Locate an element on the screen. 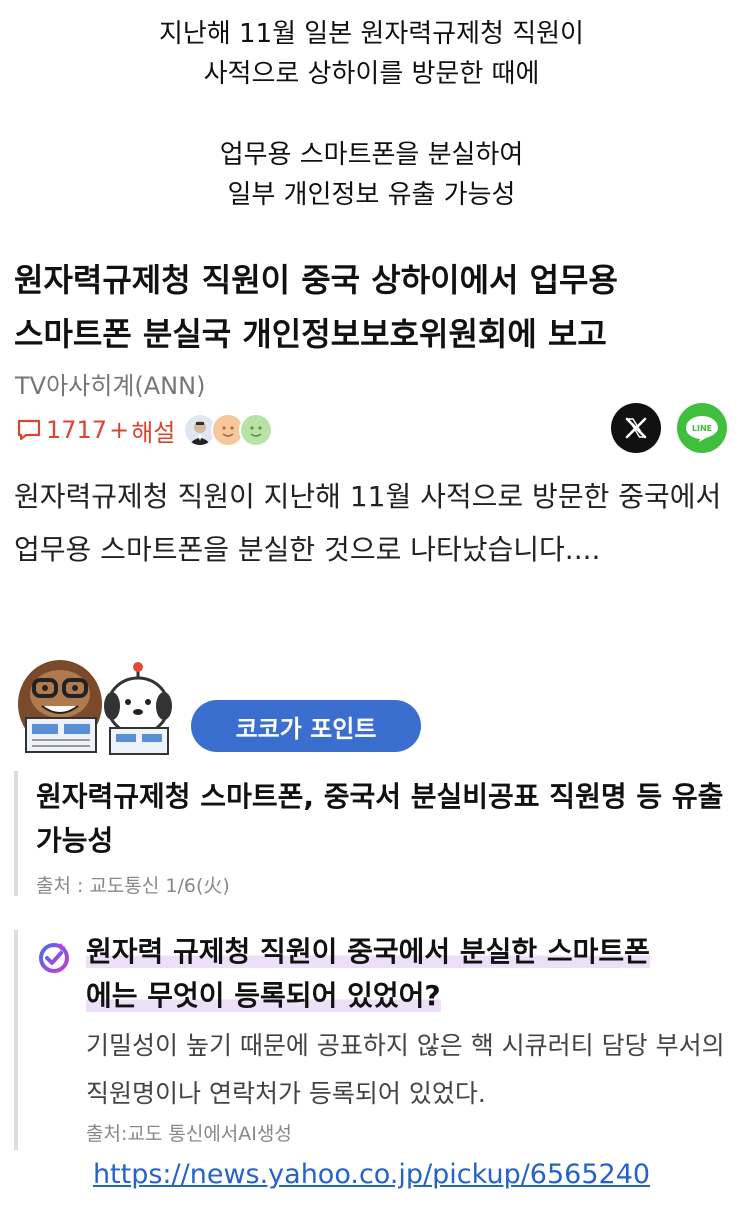 The height and width of the screenshot is (1212, 743). mascot-gorilla is located at coordinates (60, 706).